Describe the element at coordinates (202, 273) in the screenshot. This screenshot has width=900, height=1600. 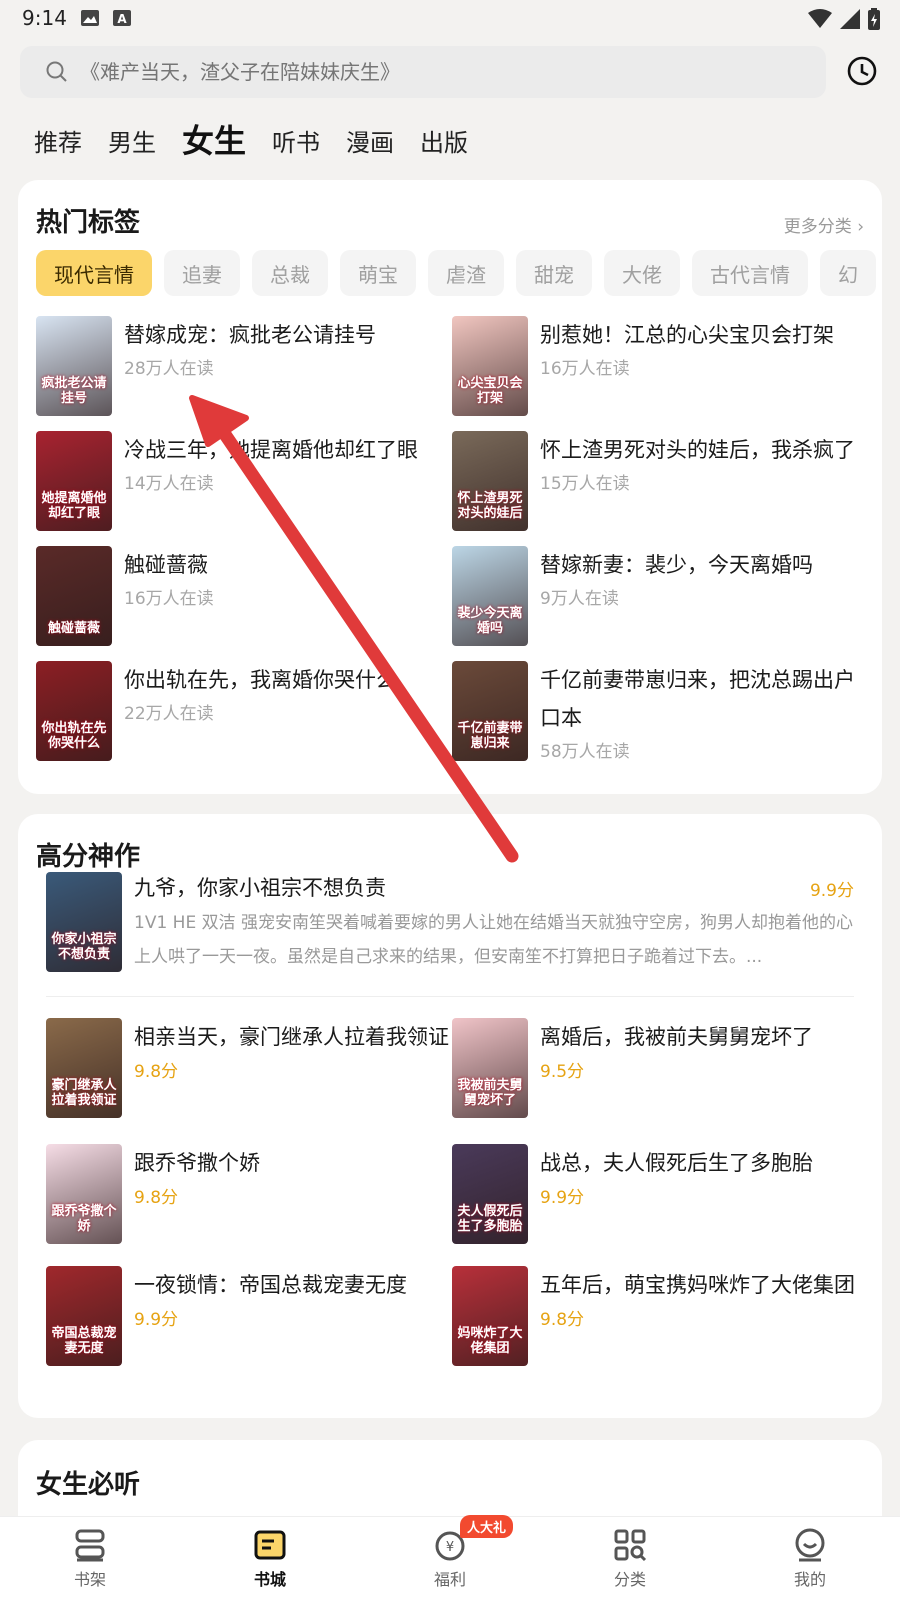
I see `tag-chip: 追妻` at that location.